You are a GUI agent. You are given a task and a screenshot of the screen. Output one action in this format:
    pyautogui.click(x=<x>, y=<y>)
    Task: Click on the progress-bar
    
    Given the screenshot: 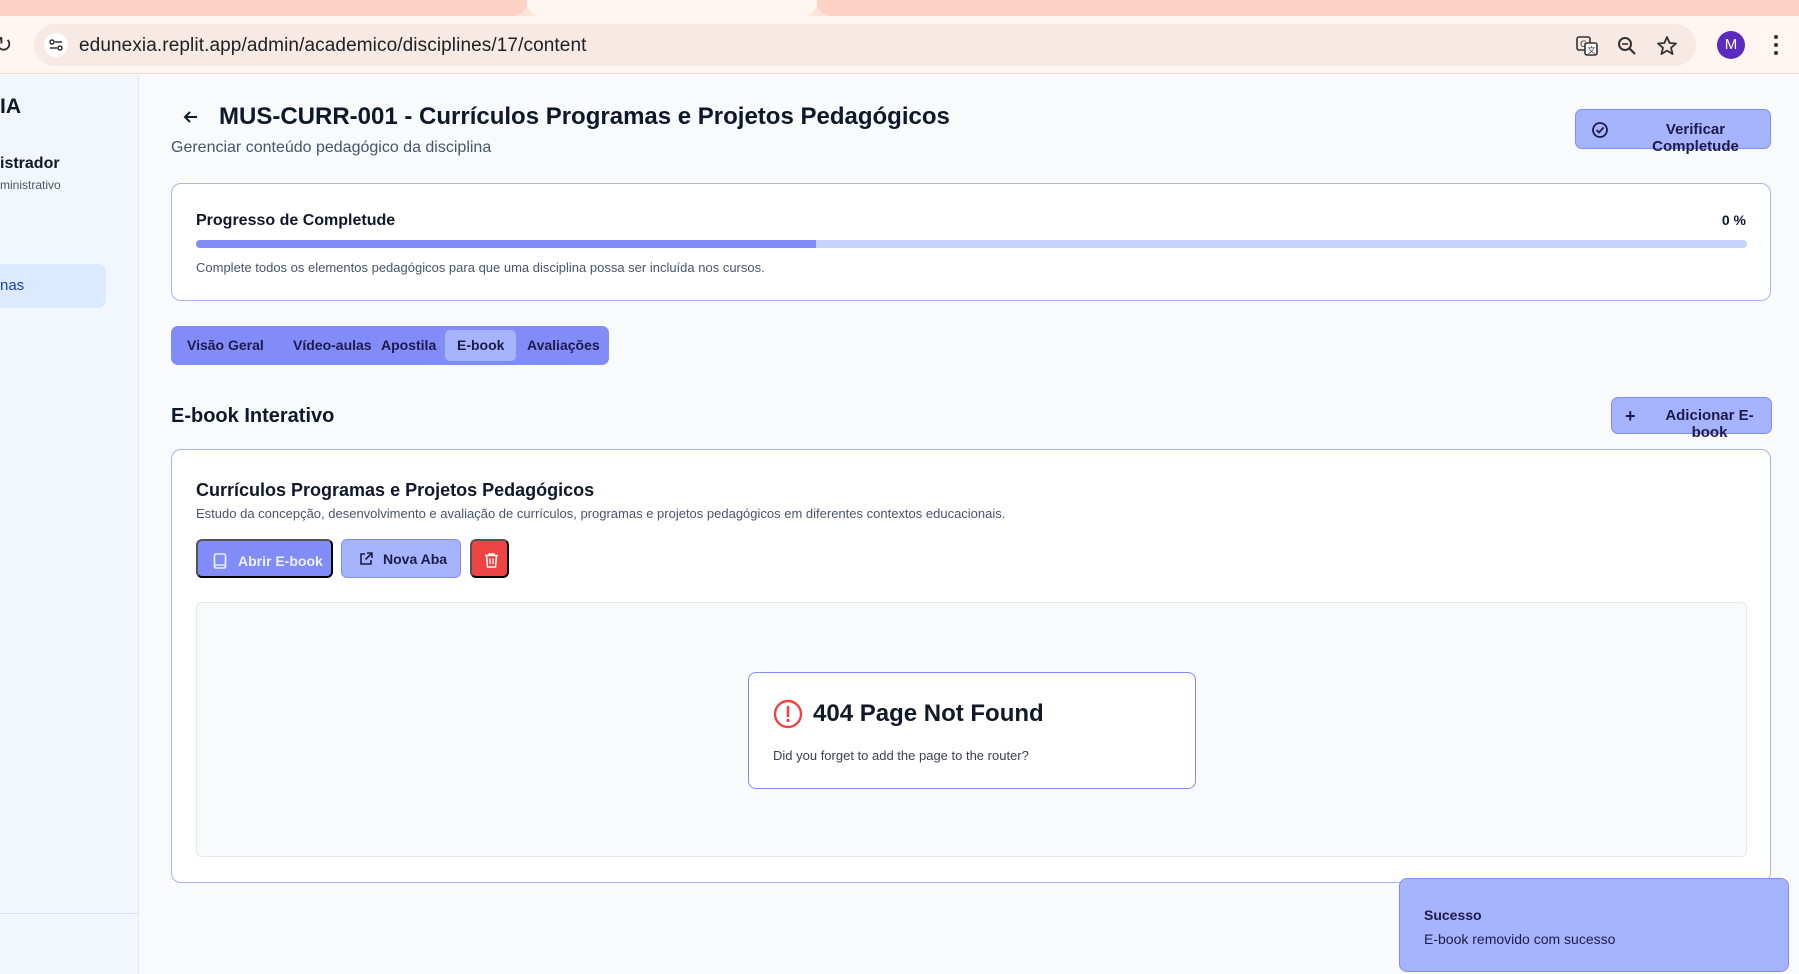 What is the action you would take?
    pyautogui.click(x=971, y=244)
    